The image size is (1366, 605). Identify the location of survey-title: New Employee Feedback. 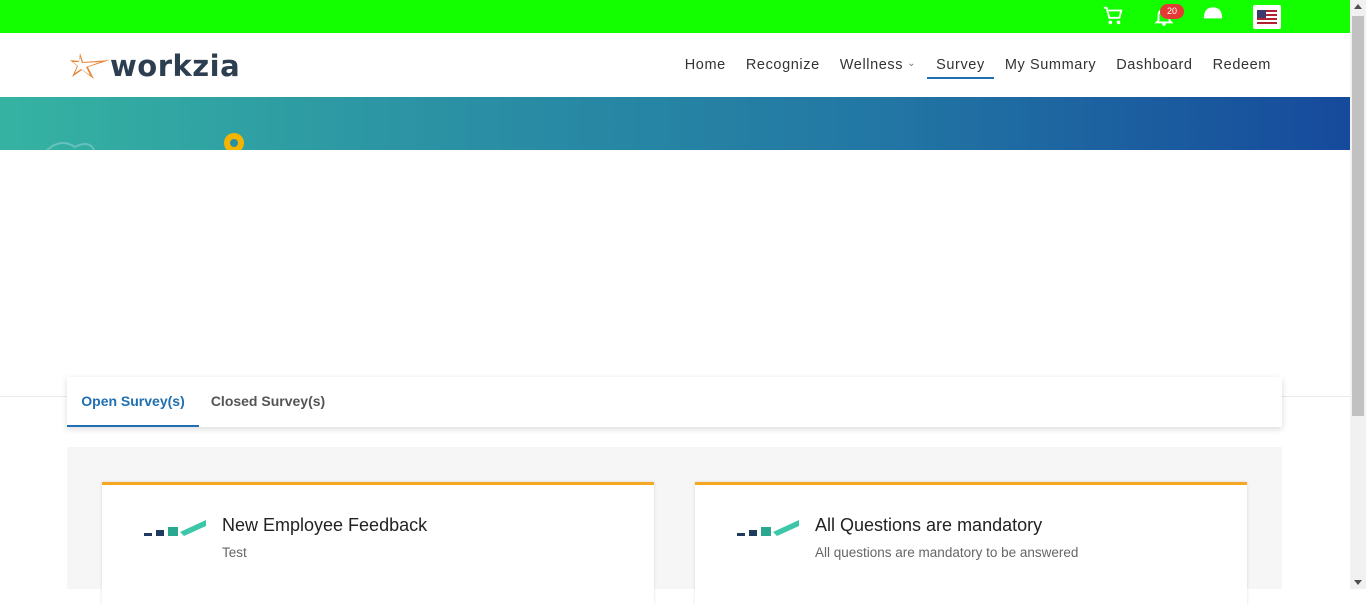
(325, 525).